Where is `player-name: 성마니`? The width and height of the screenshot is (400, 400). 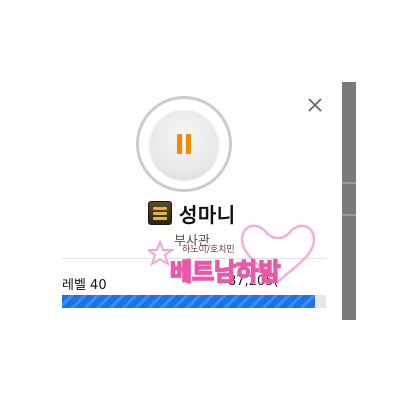 player-name: 성마니 is located at coordinates (207, 214).